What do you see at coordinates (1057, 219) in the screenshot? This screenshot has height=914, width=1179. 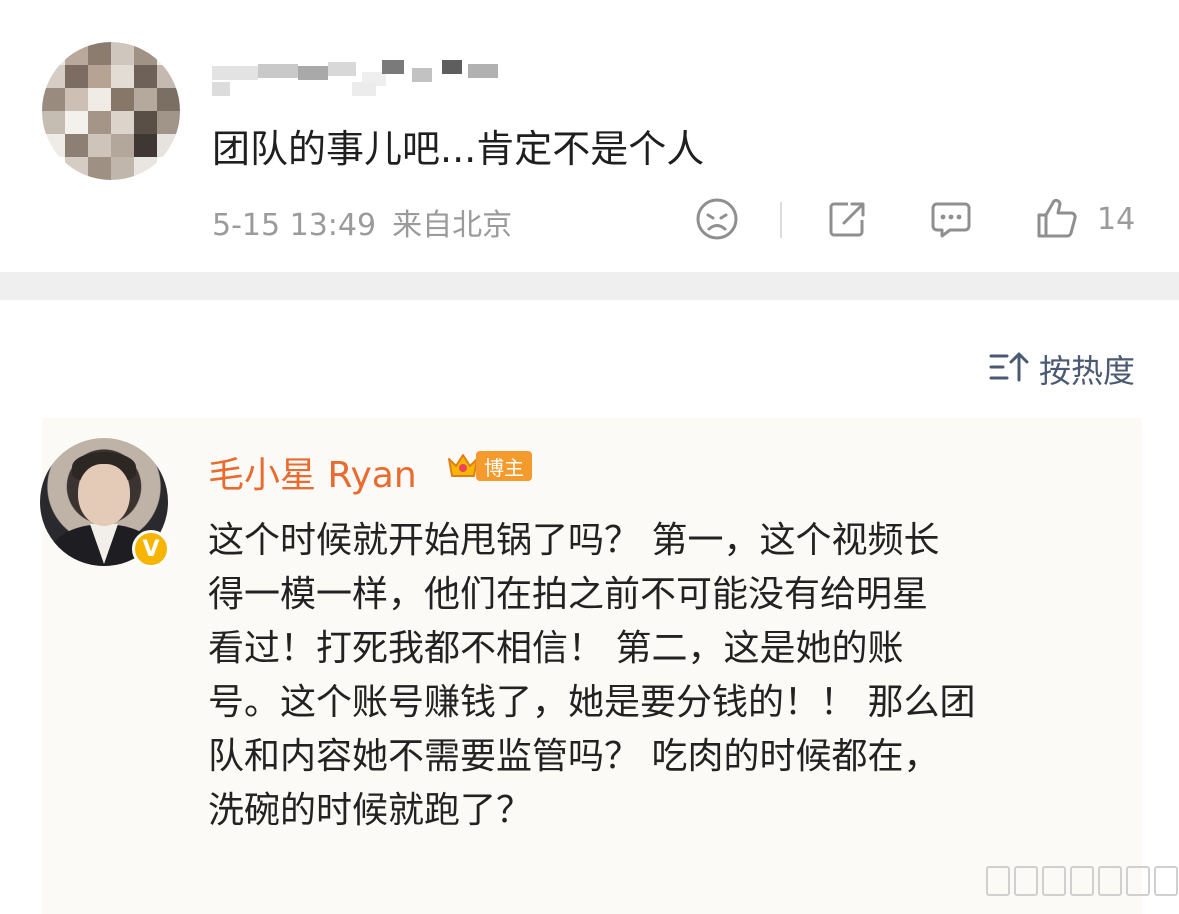 I see `thumbs-up-icon` at bounding box center [1057, 219].